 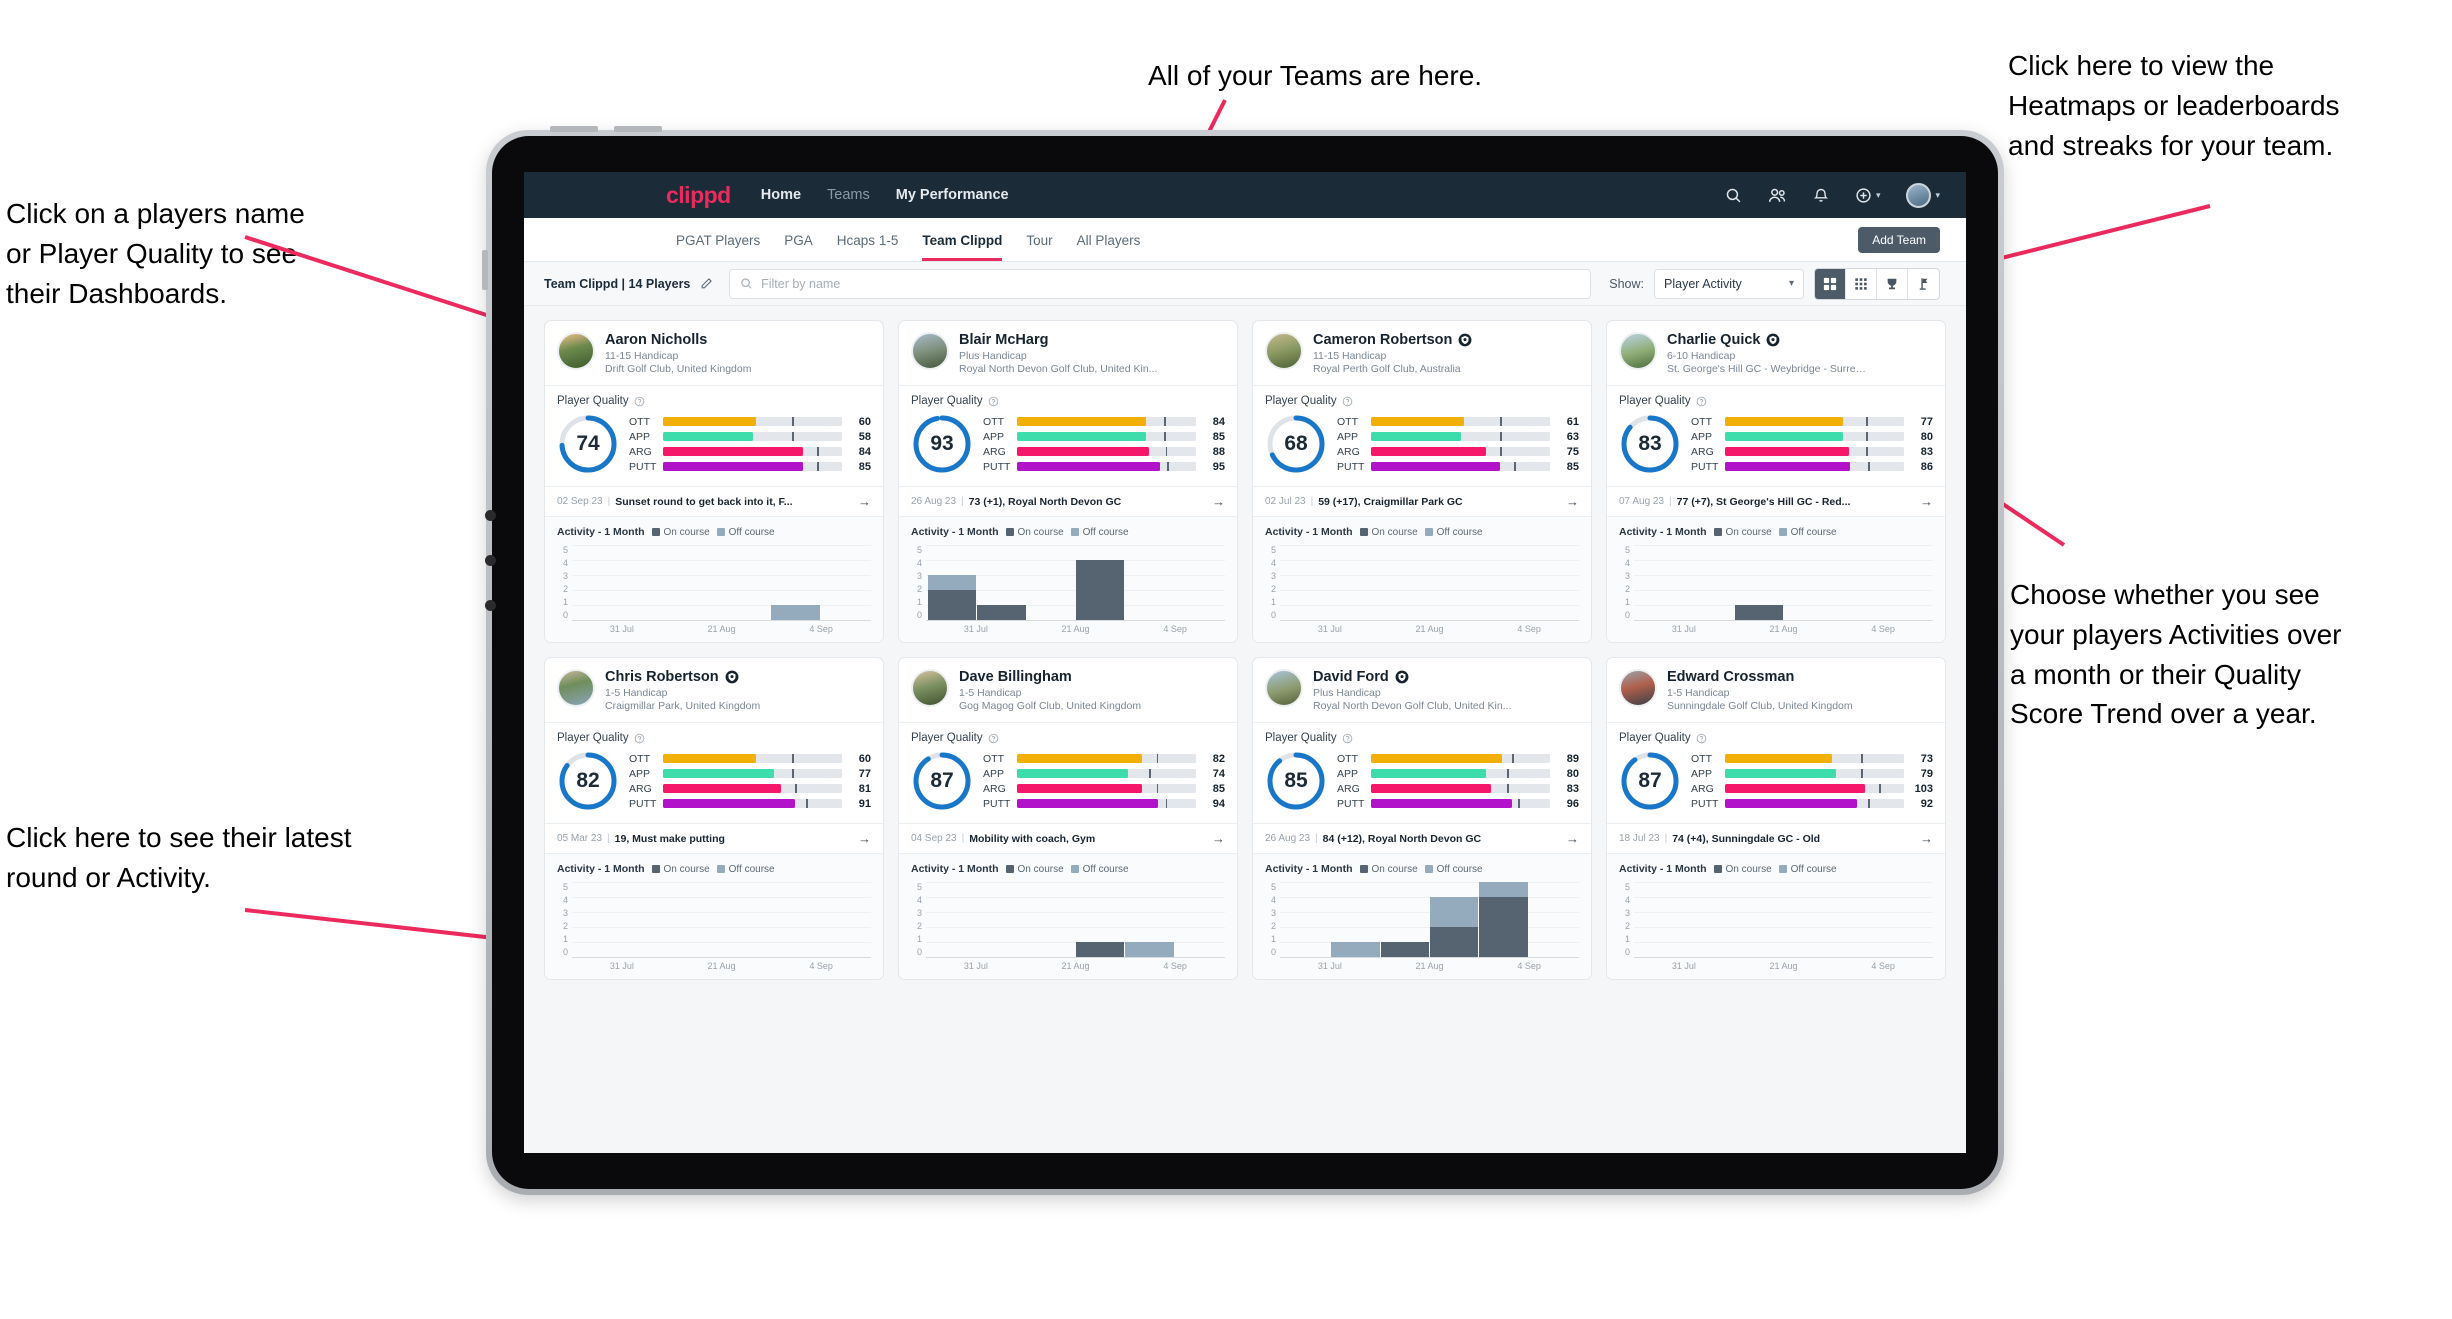 What do you see at coordinates (1702, 788) in the screenshot?
I see `metric-label: ARG` at bounding box center [1702, 788].